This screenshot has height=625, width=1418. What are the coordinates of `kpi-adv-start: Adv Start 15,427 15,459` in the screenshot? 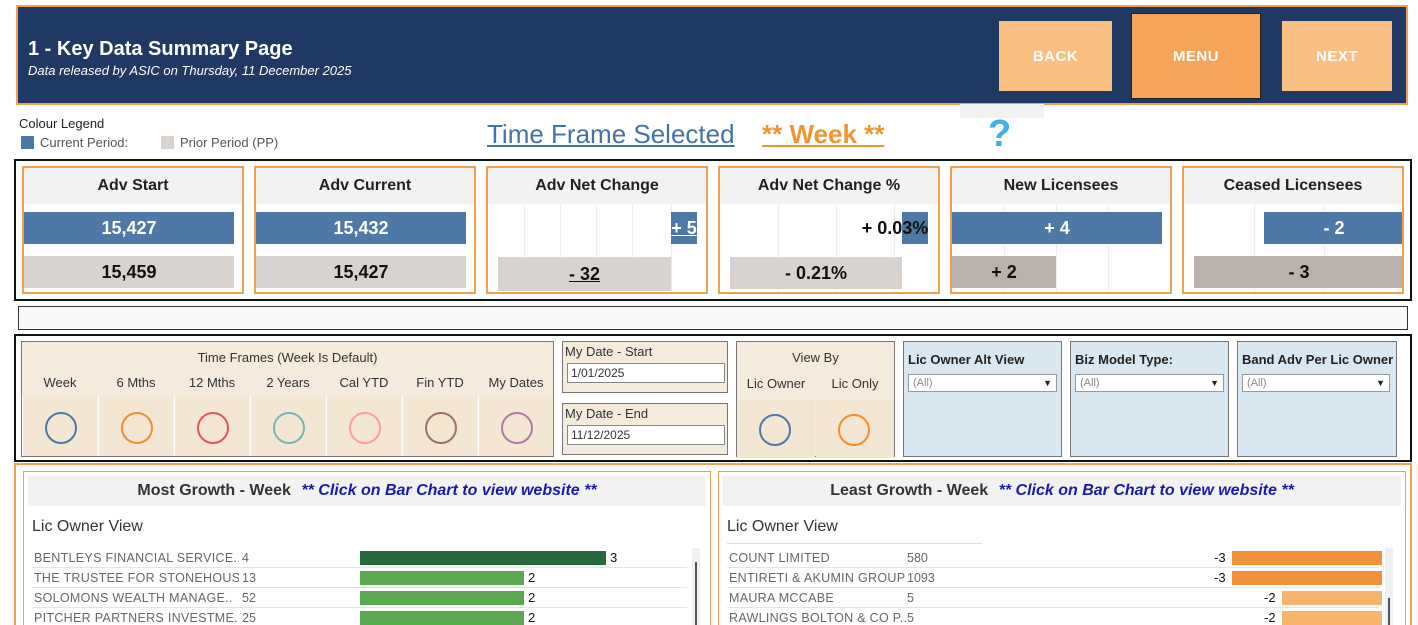 It's located at (133, 230).